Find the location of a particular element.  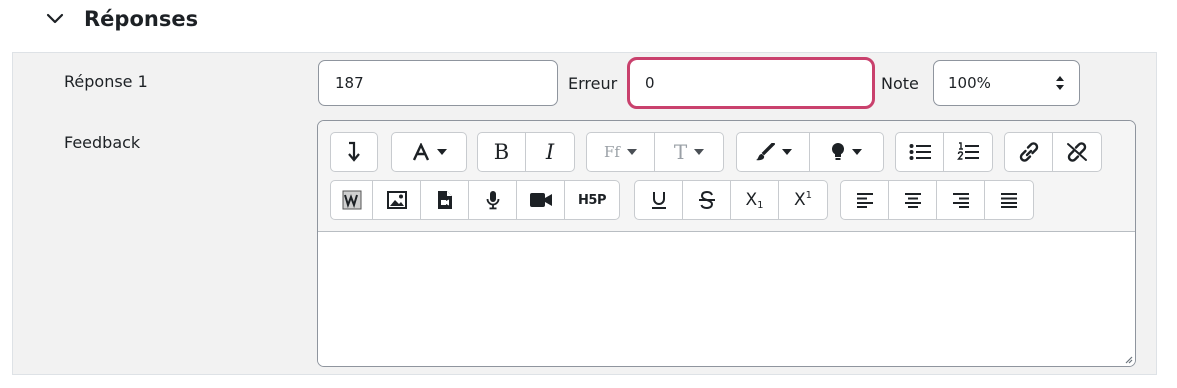

lightbulb-icon is located at coordinates (838, 151).